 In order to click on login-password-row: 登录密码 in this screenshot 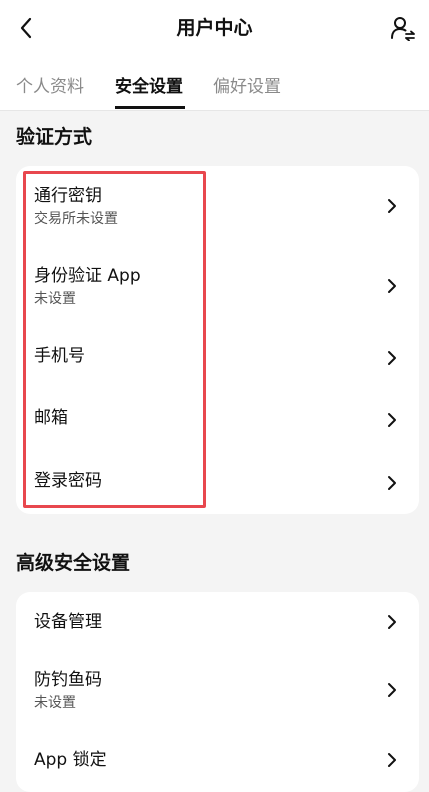, I will do `click(217, 482)`.